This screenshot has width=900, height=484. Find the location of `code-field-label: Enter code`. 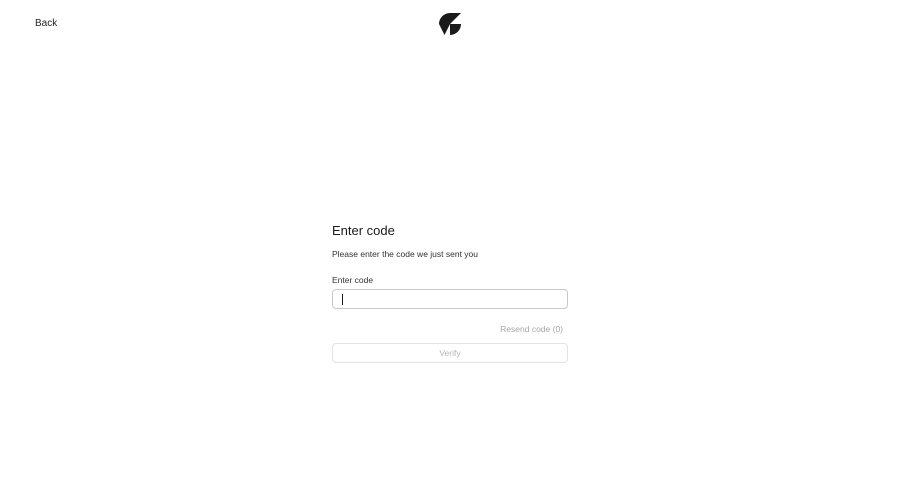

code-field-label: Enter code is located at coordinates (353, 280).